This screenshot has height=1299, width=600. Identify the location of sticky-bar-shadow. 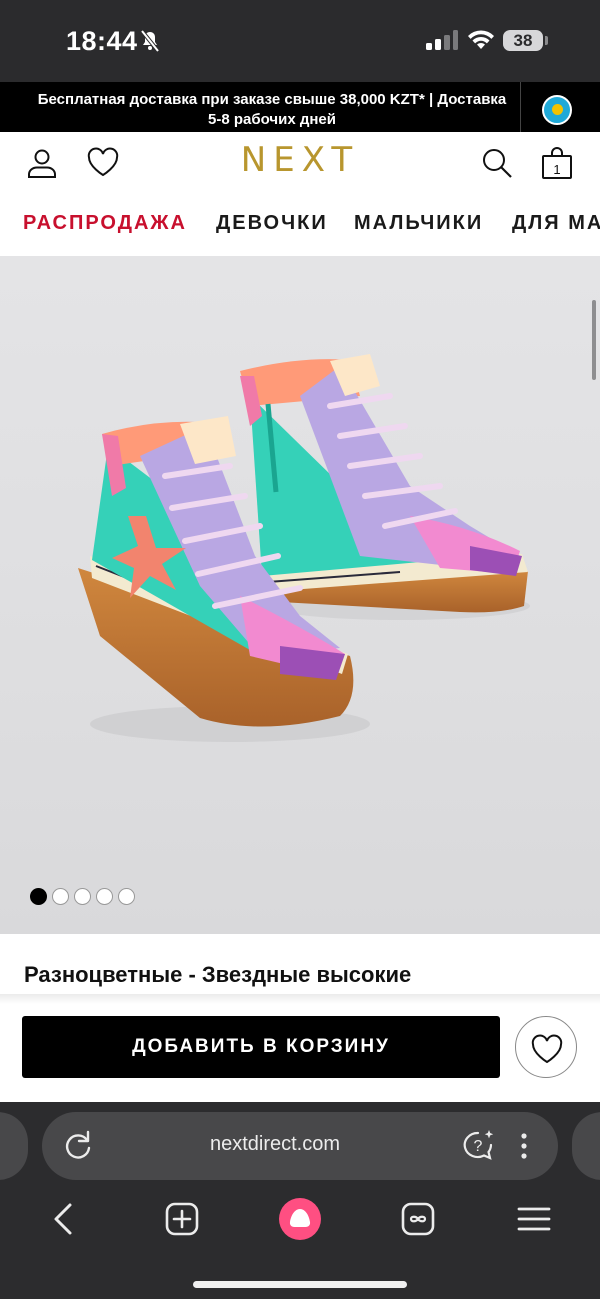
(300, 999).